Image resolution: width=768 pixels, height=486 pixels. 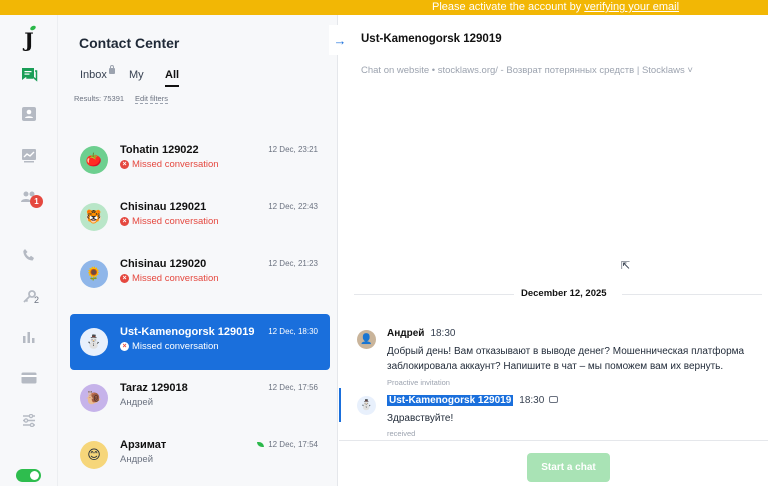 What do you see at coordinates (33, 28) in the screenshot?
I see `logo-leaf-icon` at bounding box center [33, 28].